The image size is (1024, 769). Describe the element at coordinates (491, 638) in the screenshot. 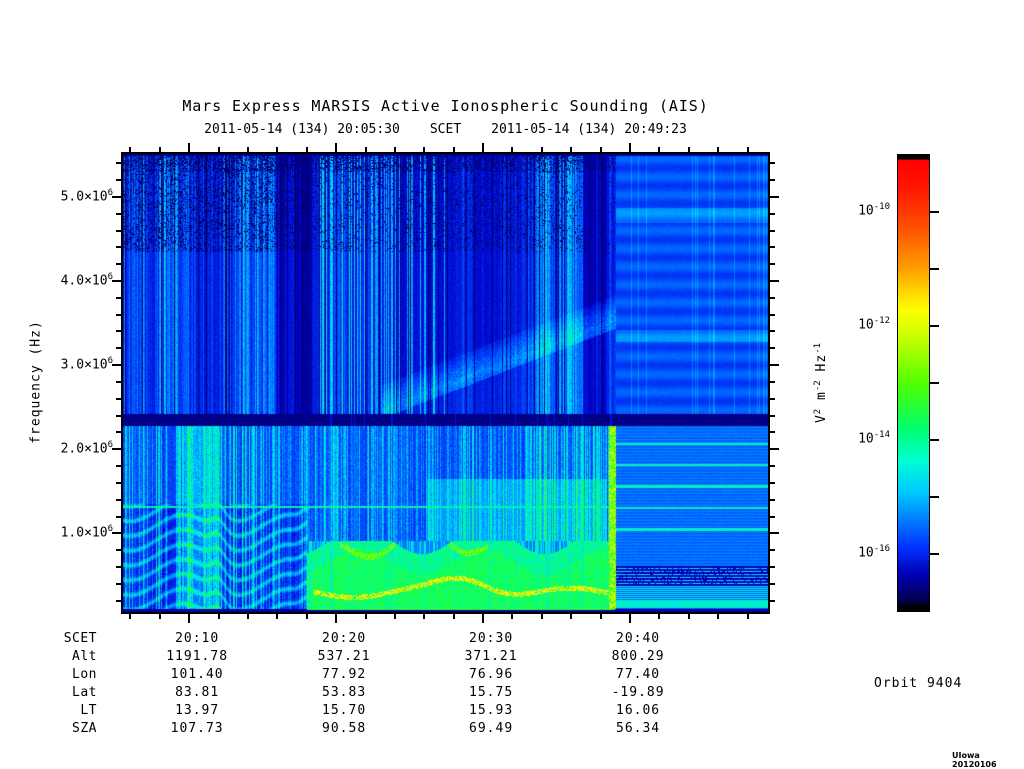

I see `ephemeris-value: 20:30` at that location.